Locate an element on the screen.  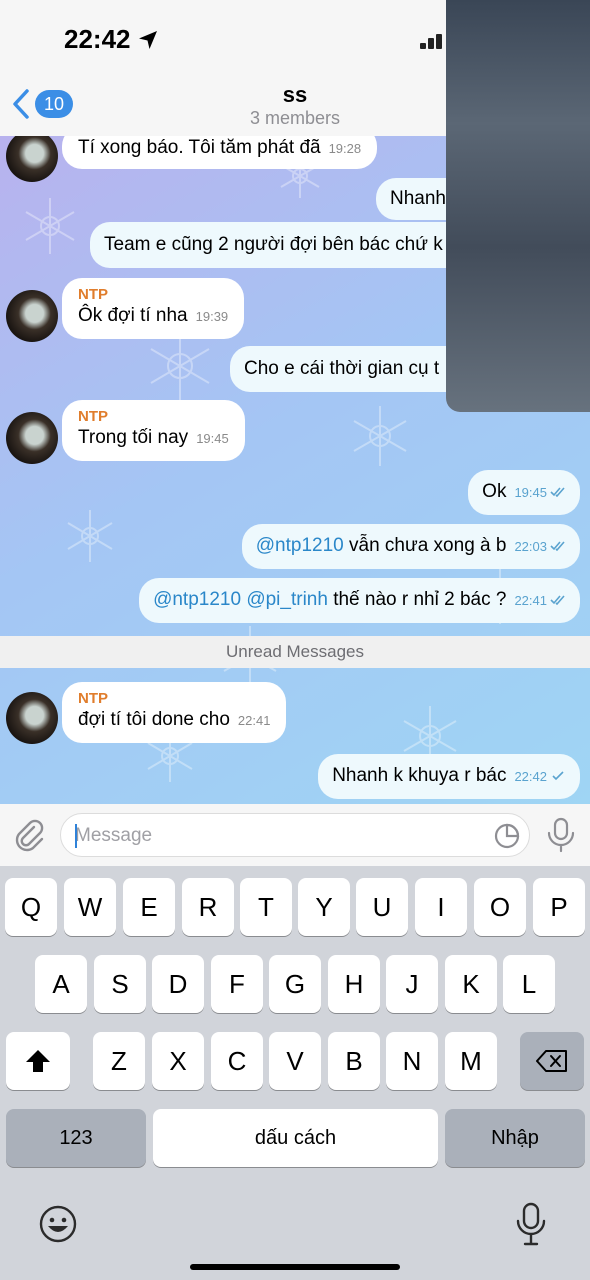
delete-key is located at coordinates (552, 1061).